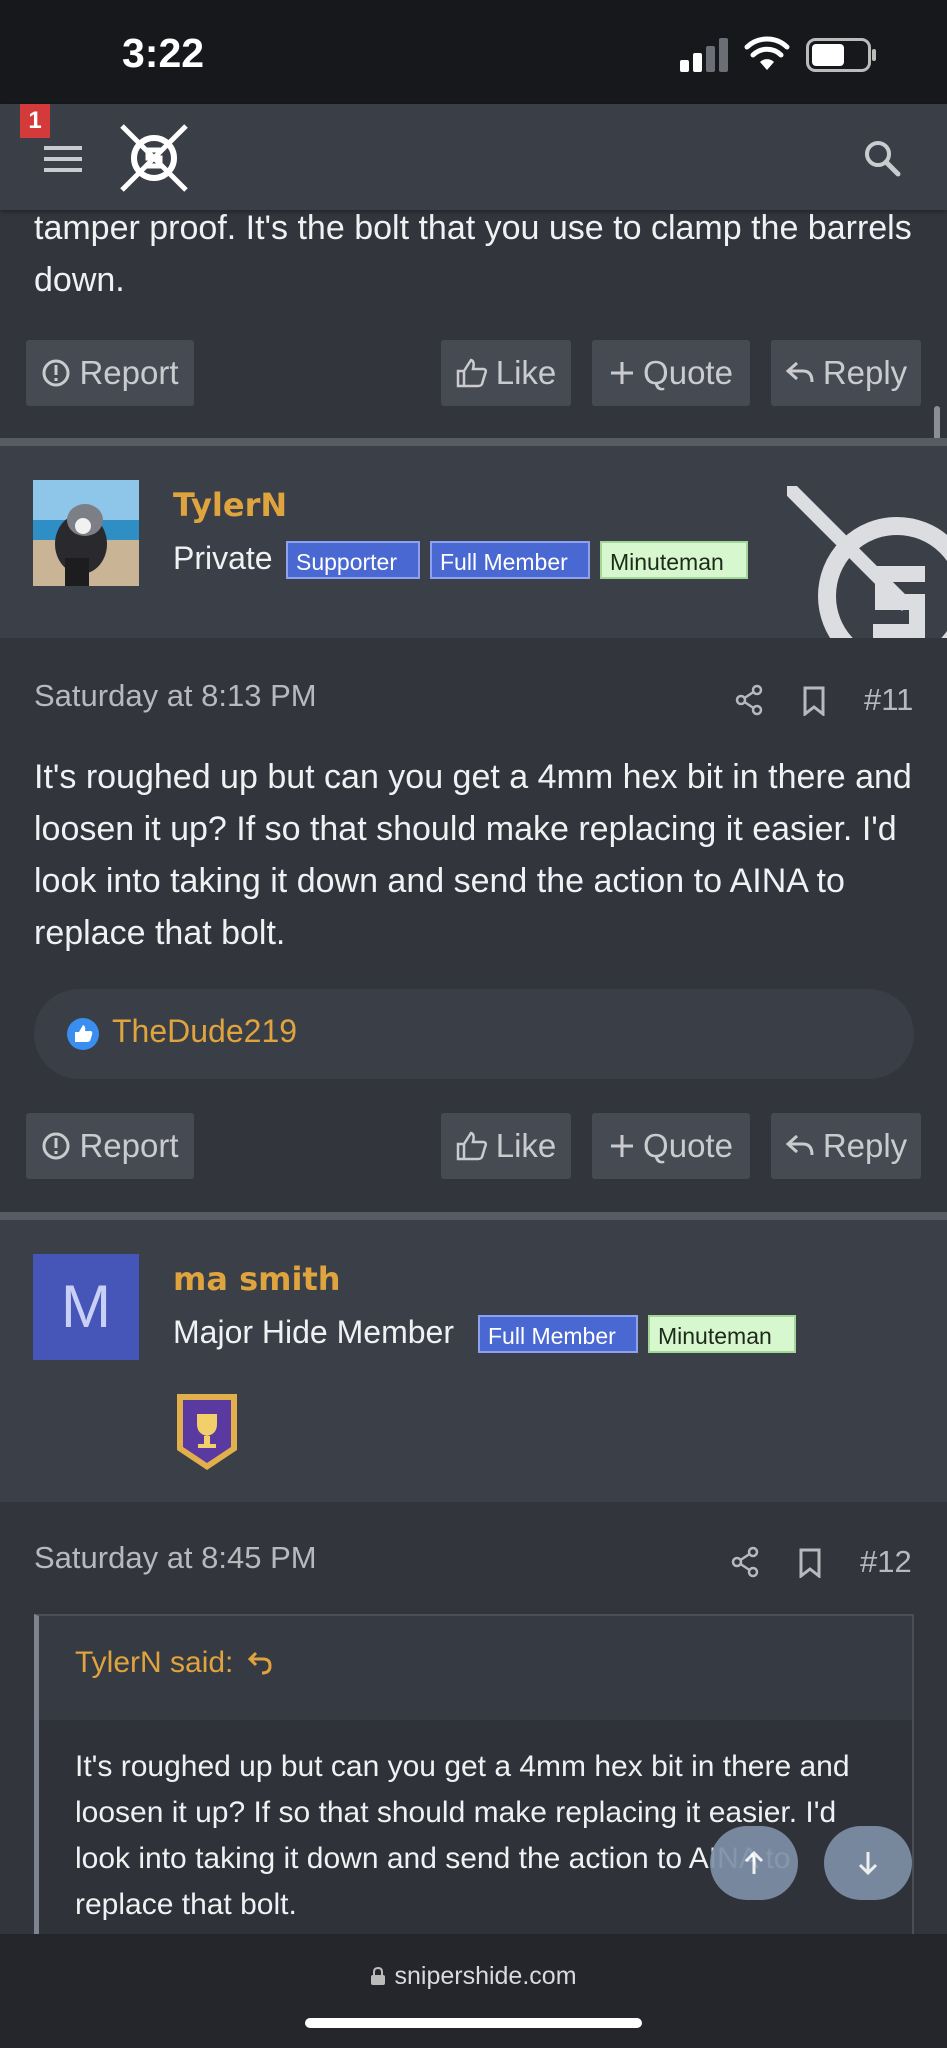 This screenshot has height=2048, width=947. Describe the element at coordinates (841, 55) in the screenshot. I see `battery-icon` at that location.